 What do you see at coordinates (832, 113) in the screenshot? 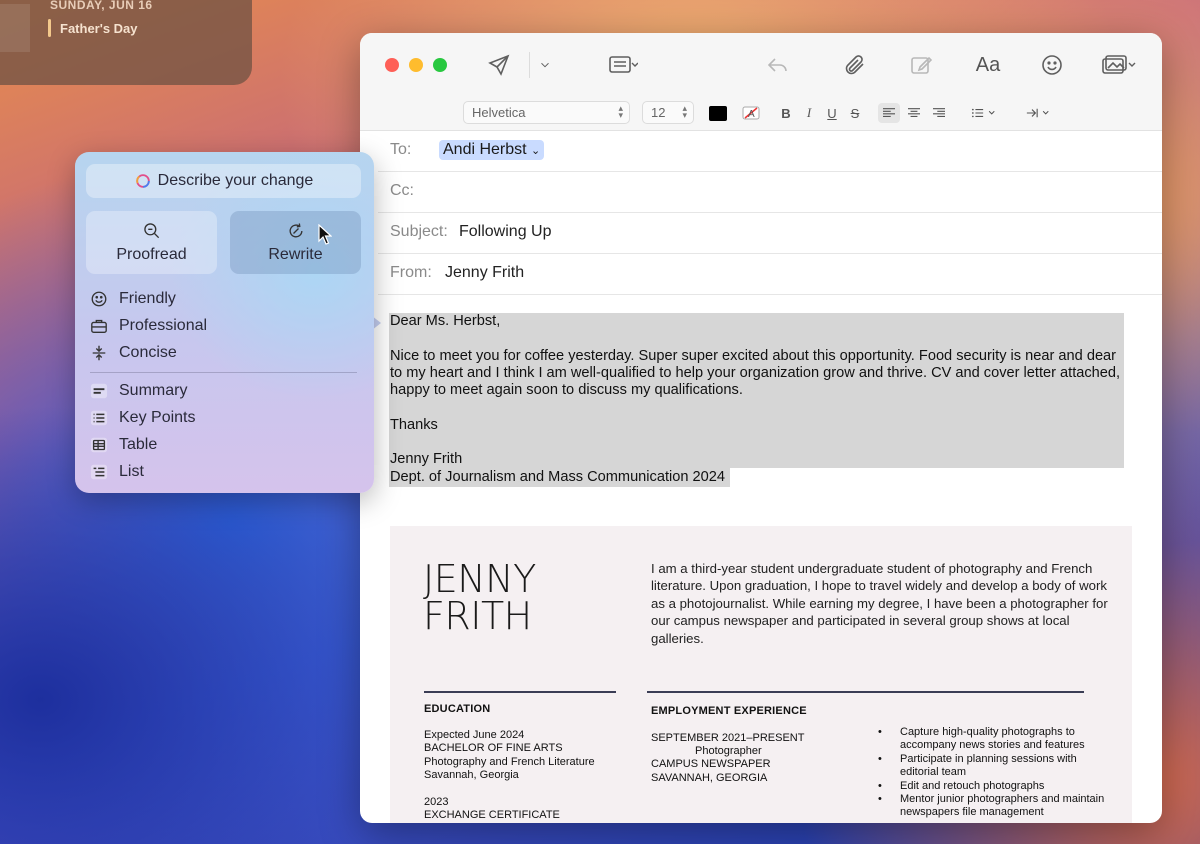
I see `underline-button: U` at bounding box center [832, 113].